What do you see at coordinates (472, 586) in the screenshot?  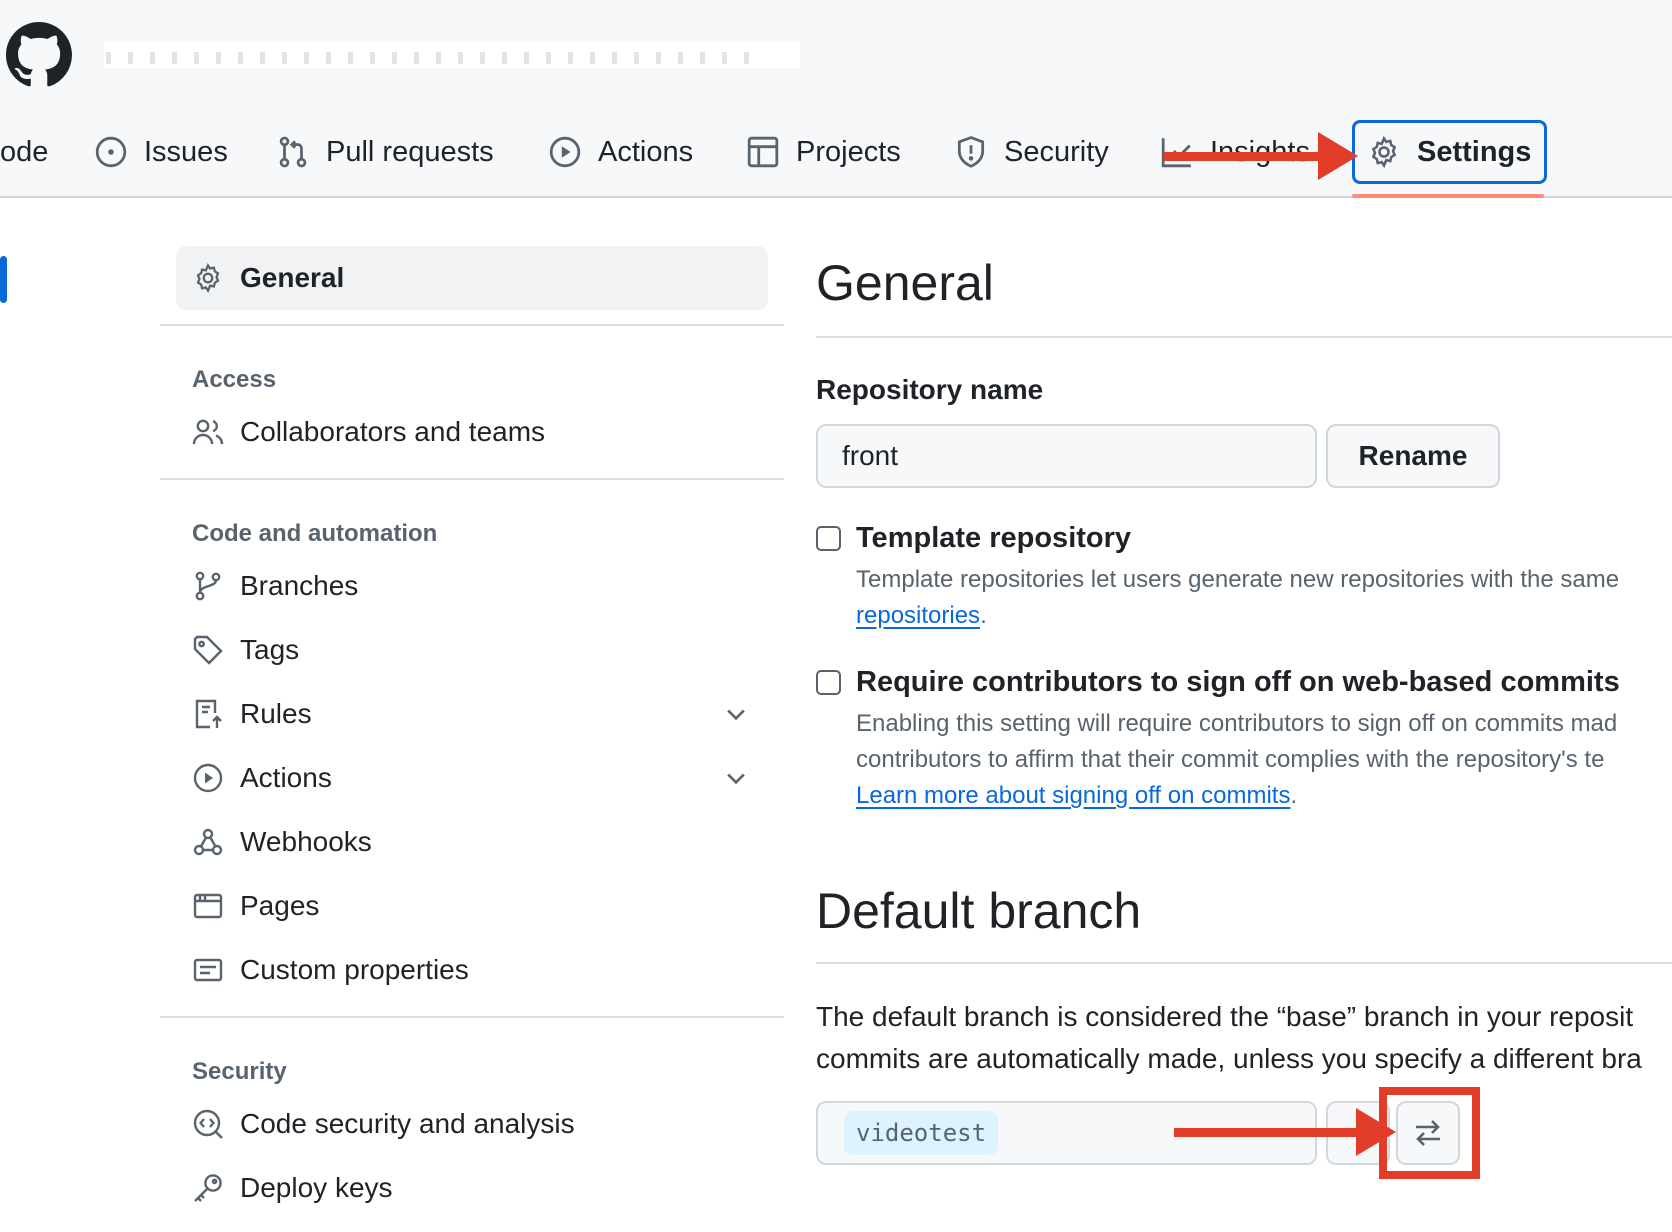 I see `sidebar-item-branches: Branches` at bounding box center [472, 586].